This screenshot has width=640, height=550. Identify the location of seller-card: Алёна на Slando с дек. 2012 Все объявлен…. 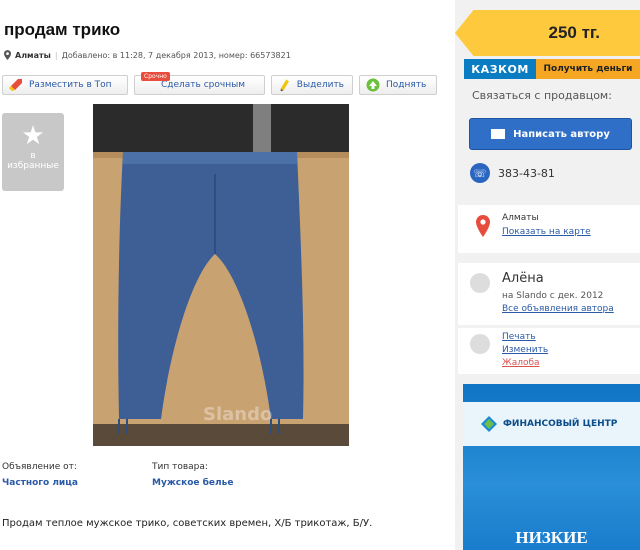
(549, 294).